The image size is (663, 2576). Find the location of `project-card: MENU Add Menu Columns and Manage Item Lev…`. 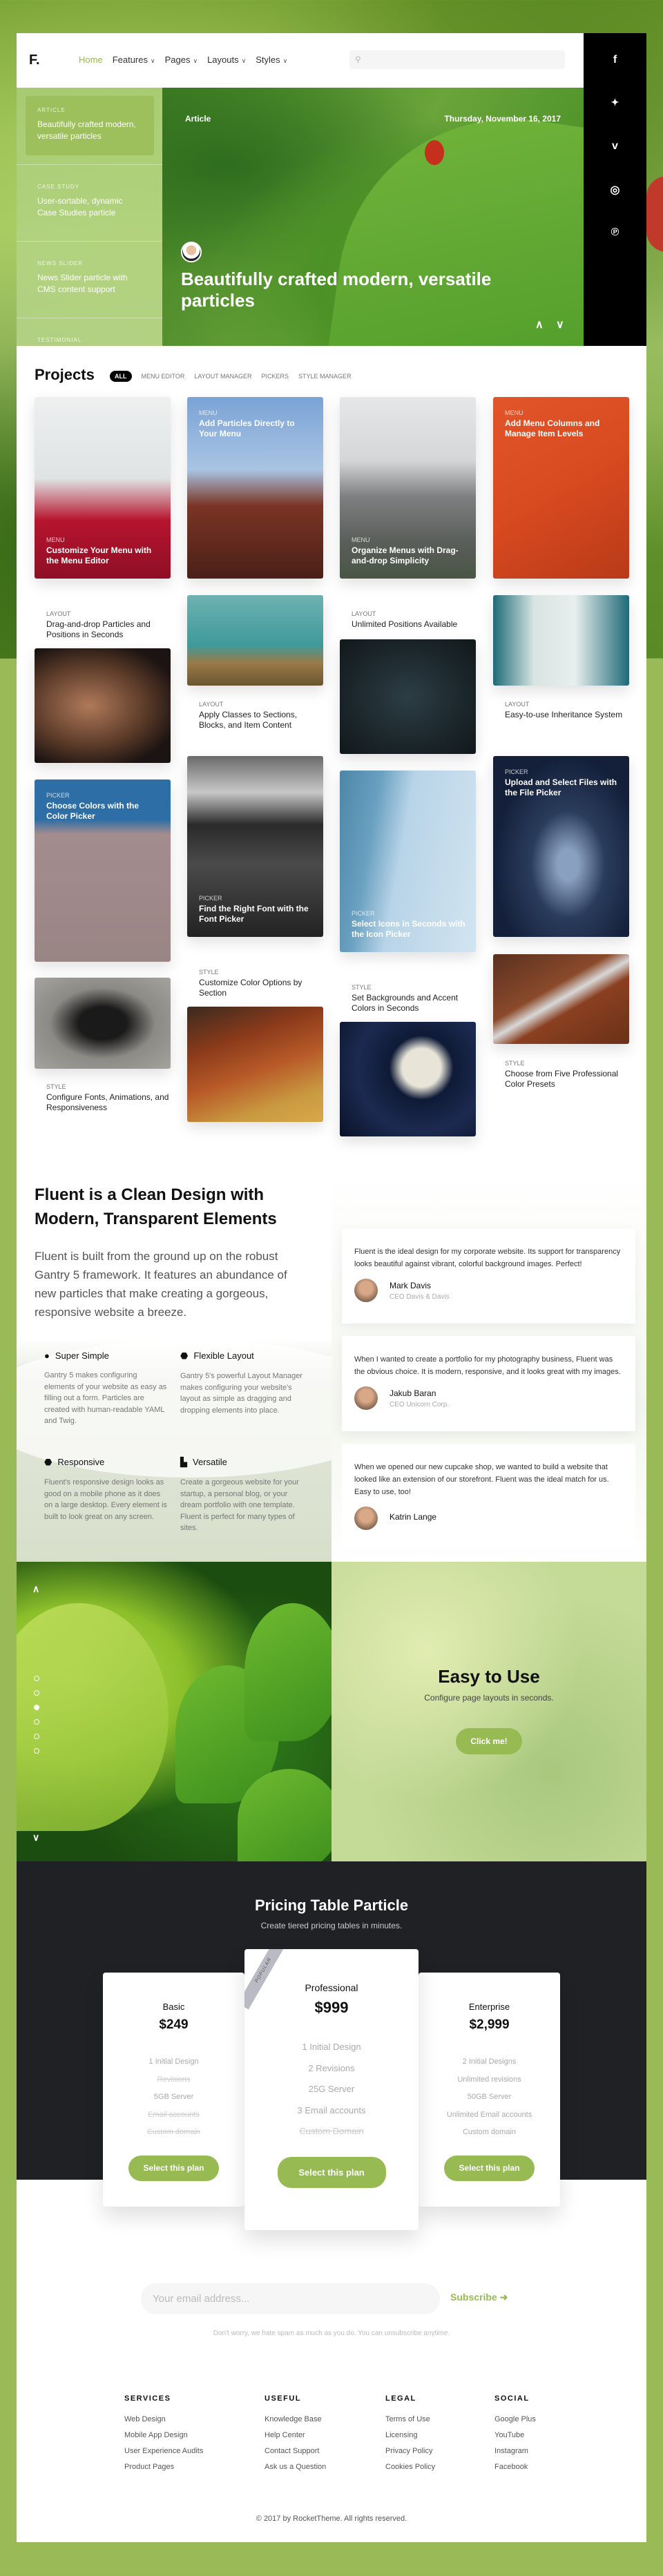

project-card: MENU Add Menu Columns and Manage Item Lev… is located at coordinates (561, 488).